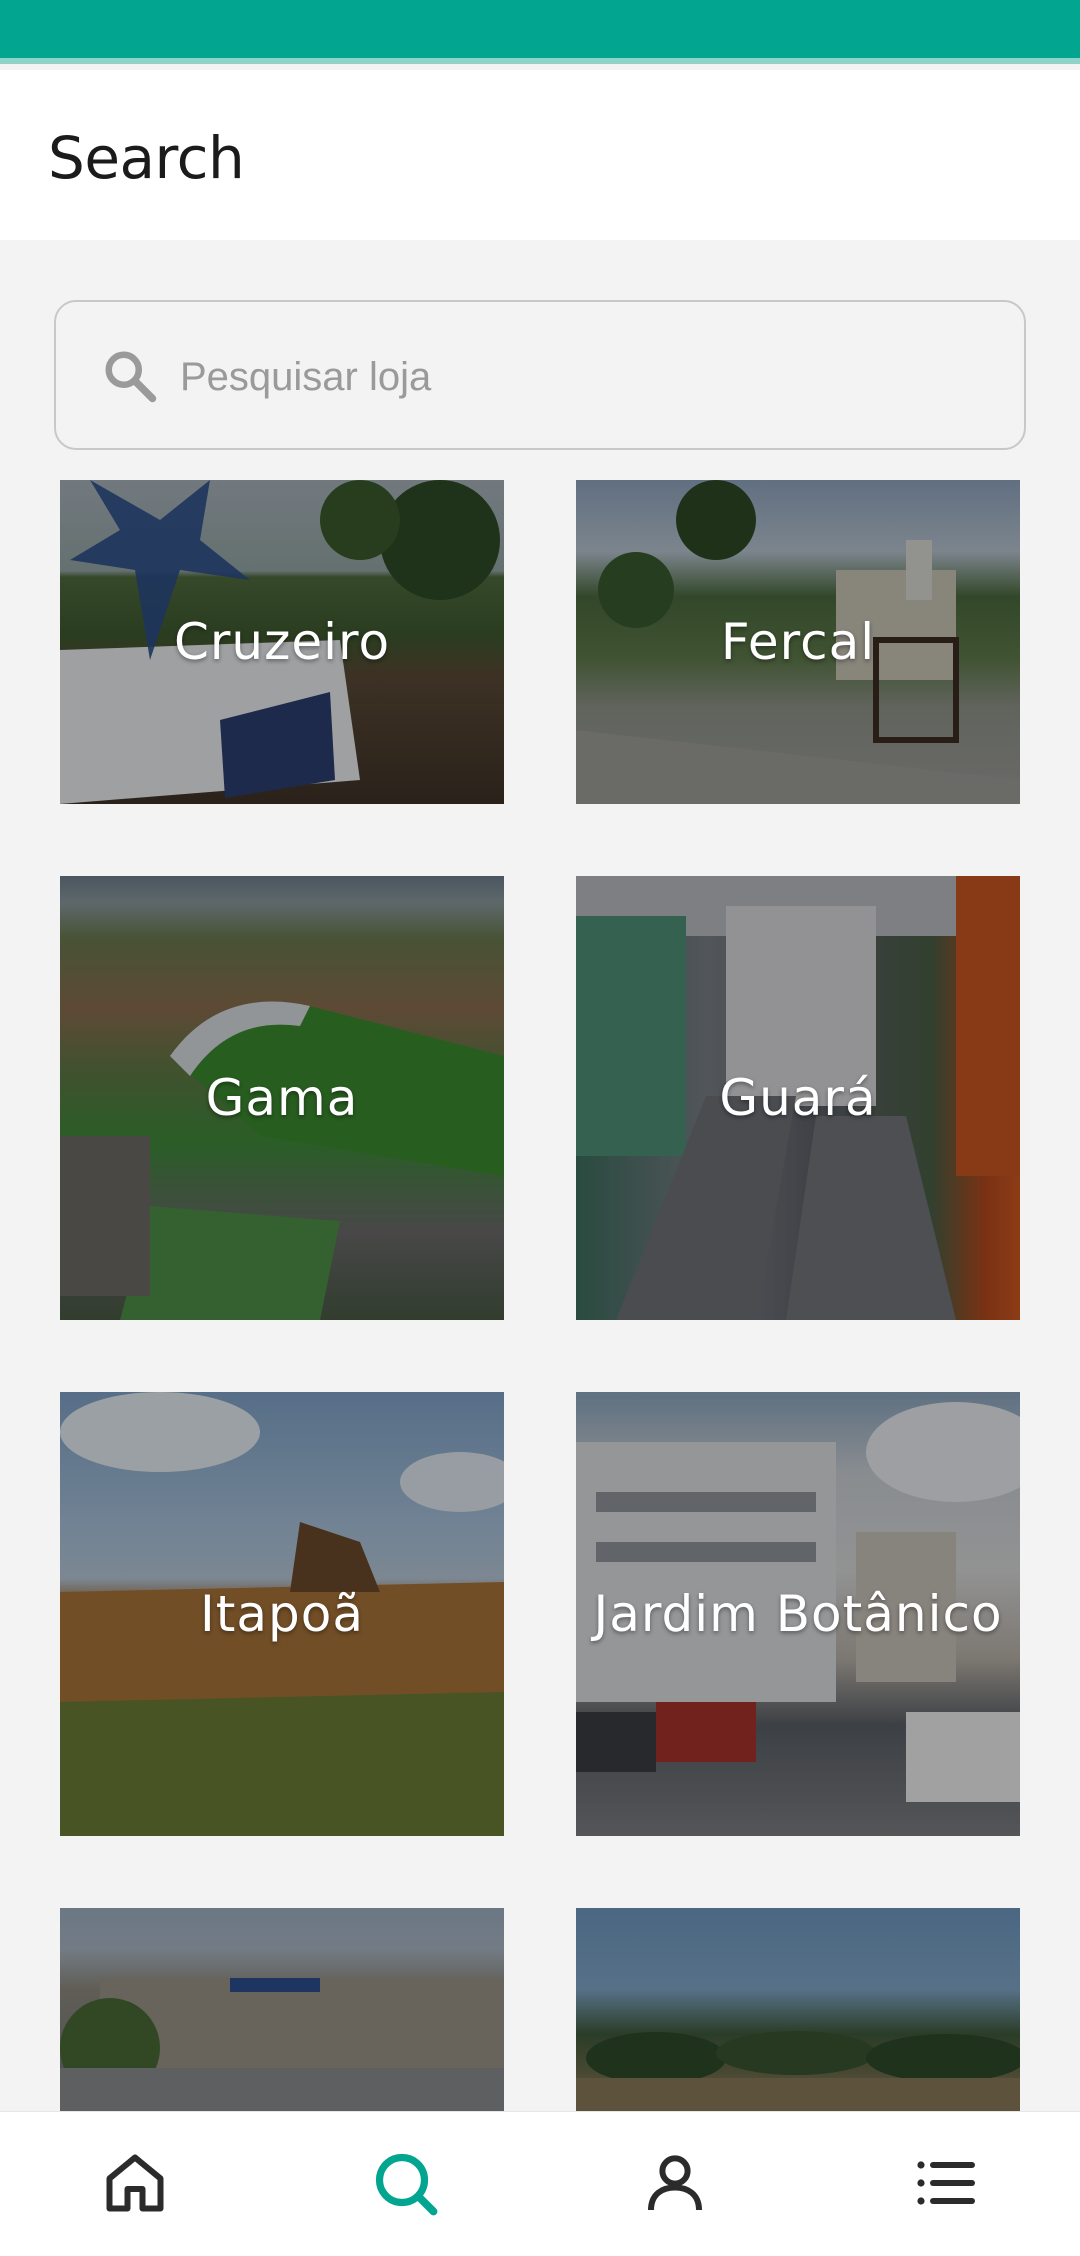 The width and height of the screenshot is (1080, 2256). I want to click on region-name: Itapoã, so click(282, 1614).